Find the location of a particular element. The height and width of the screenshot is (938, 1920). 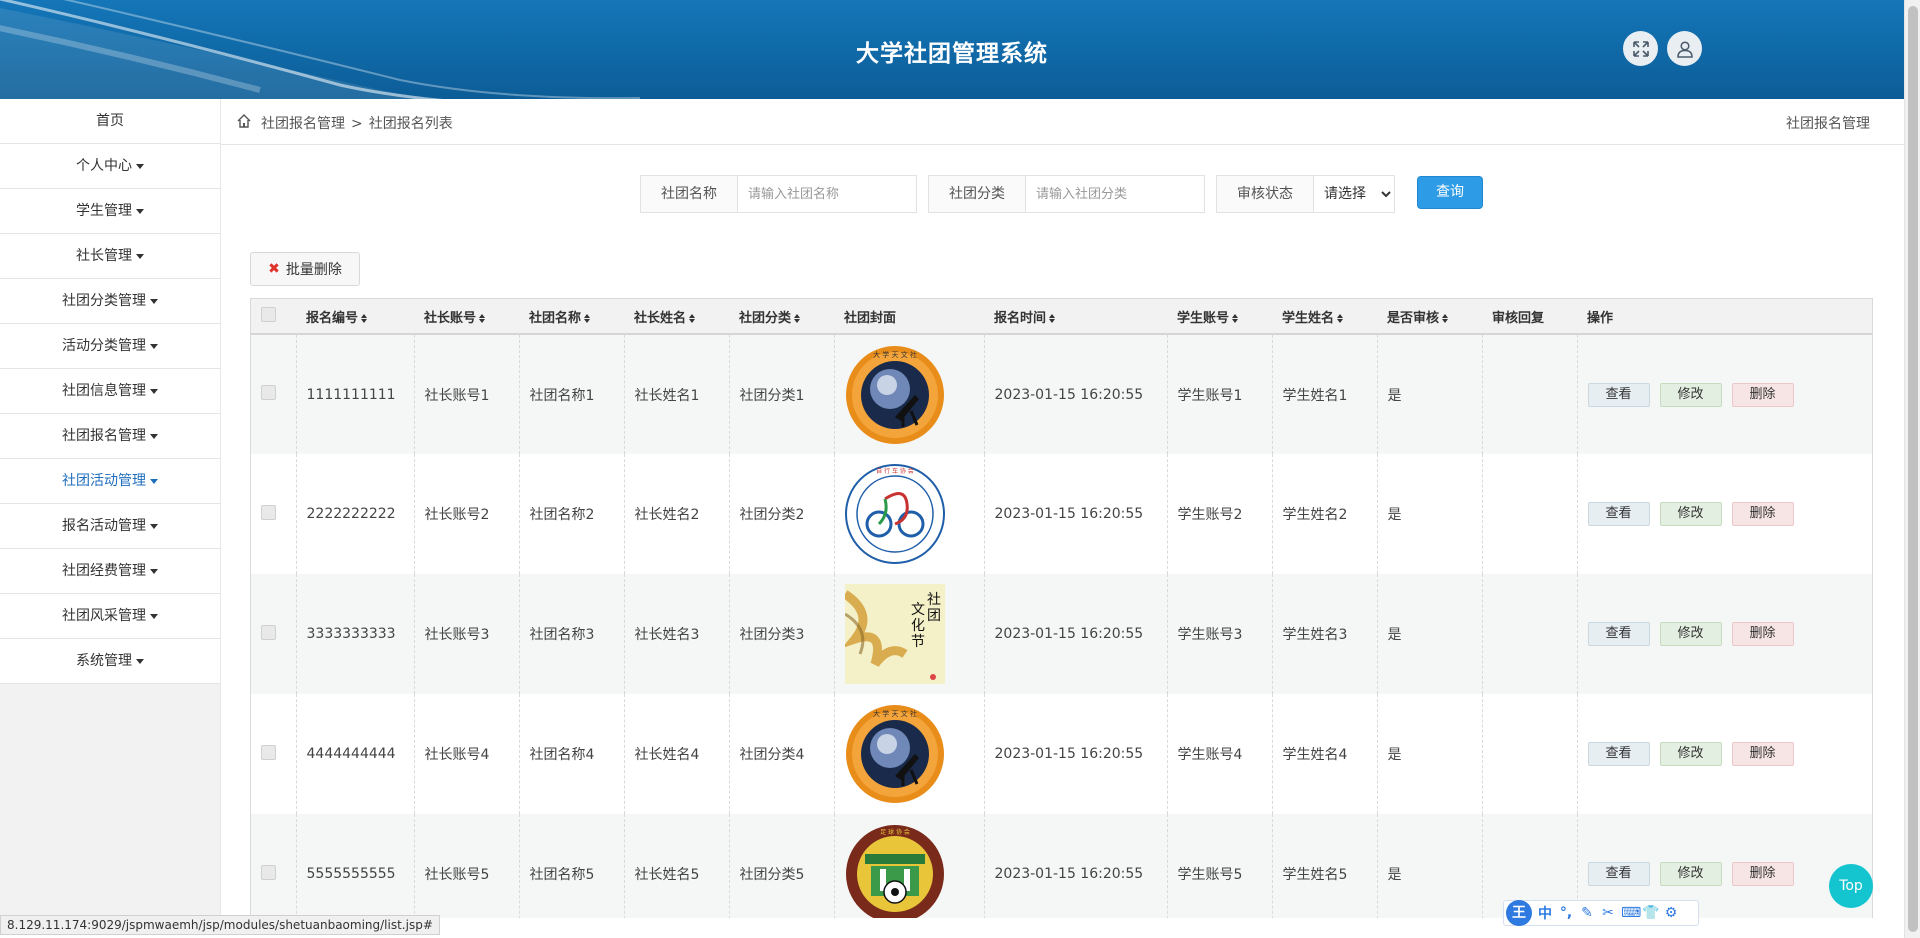

cell-cover: 足 球 协 会 is located at coordinates (908, 866).